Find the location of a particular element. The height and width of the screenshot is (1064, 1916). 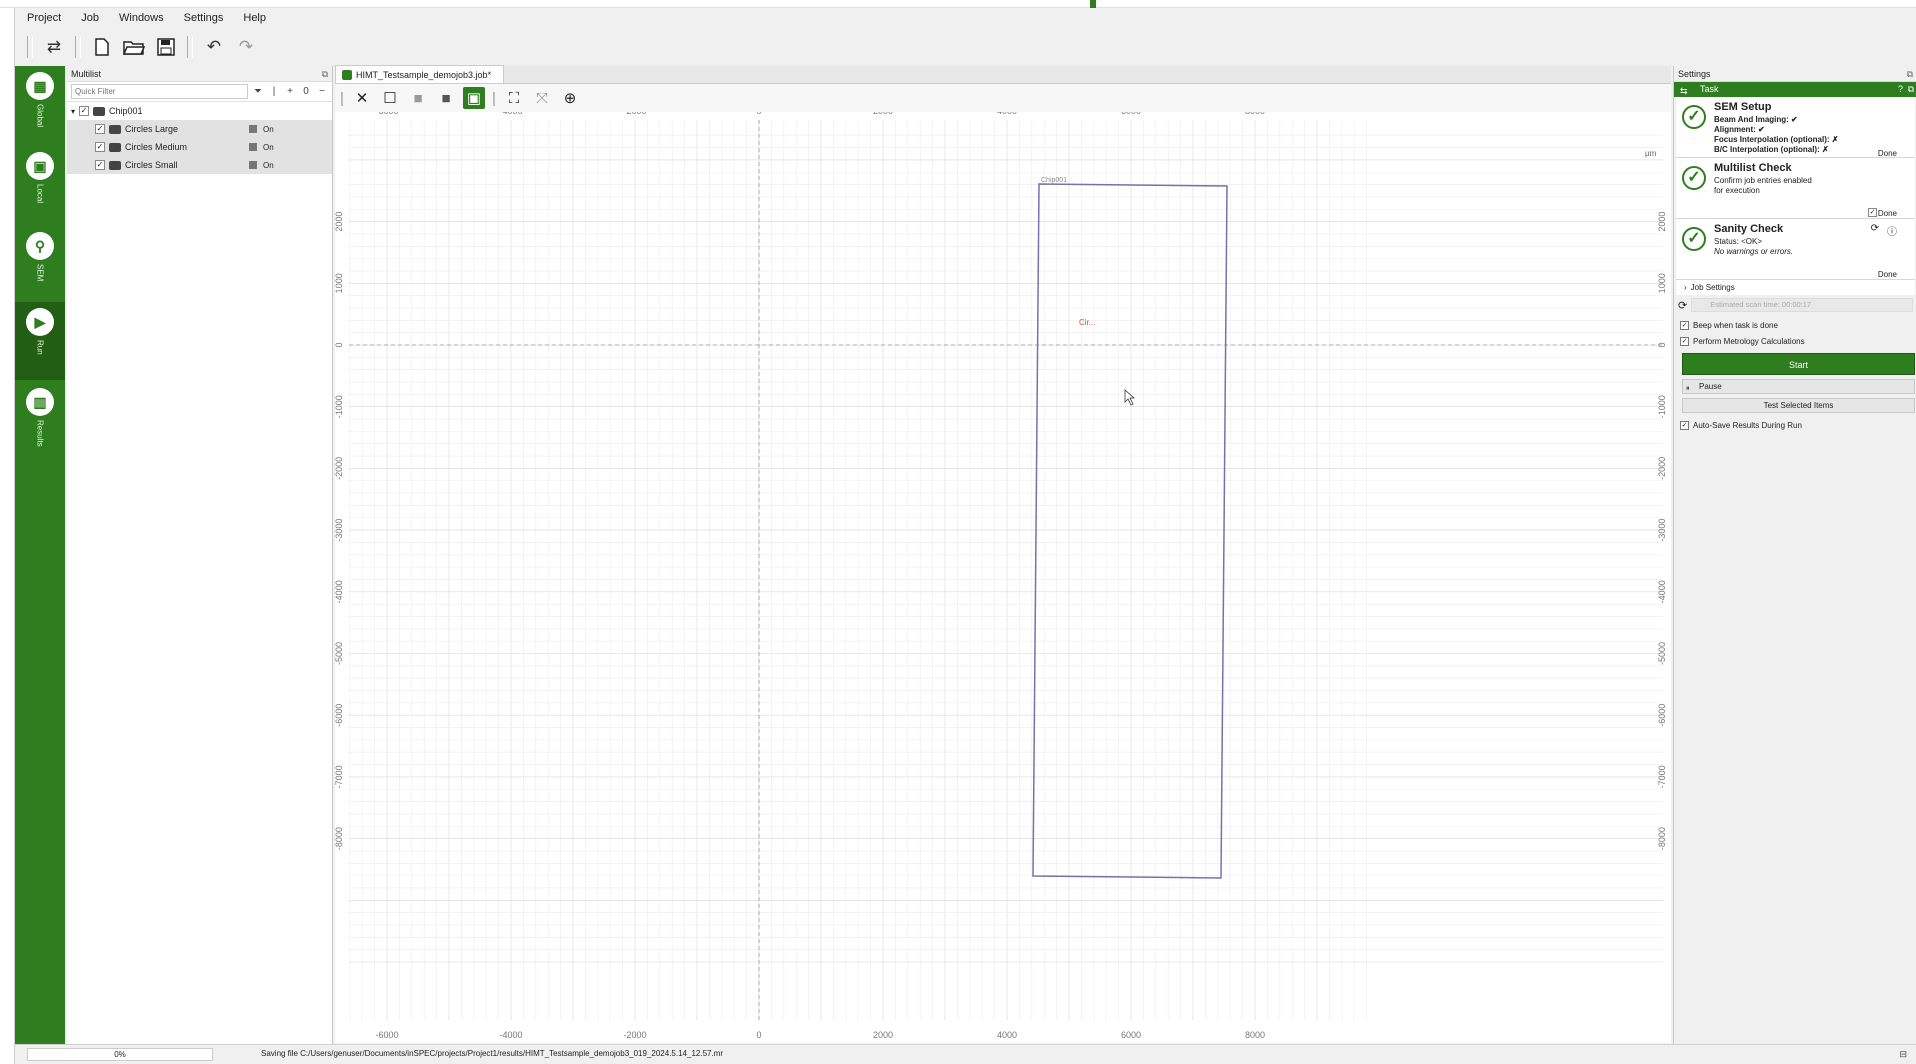

mode-sidebar: ▦ Global ▣ Local ⚲ SEM ▶ Run ▥ Results is located at coordinates (40, 555).